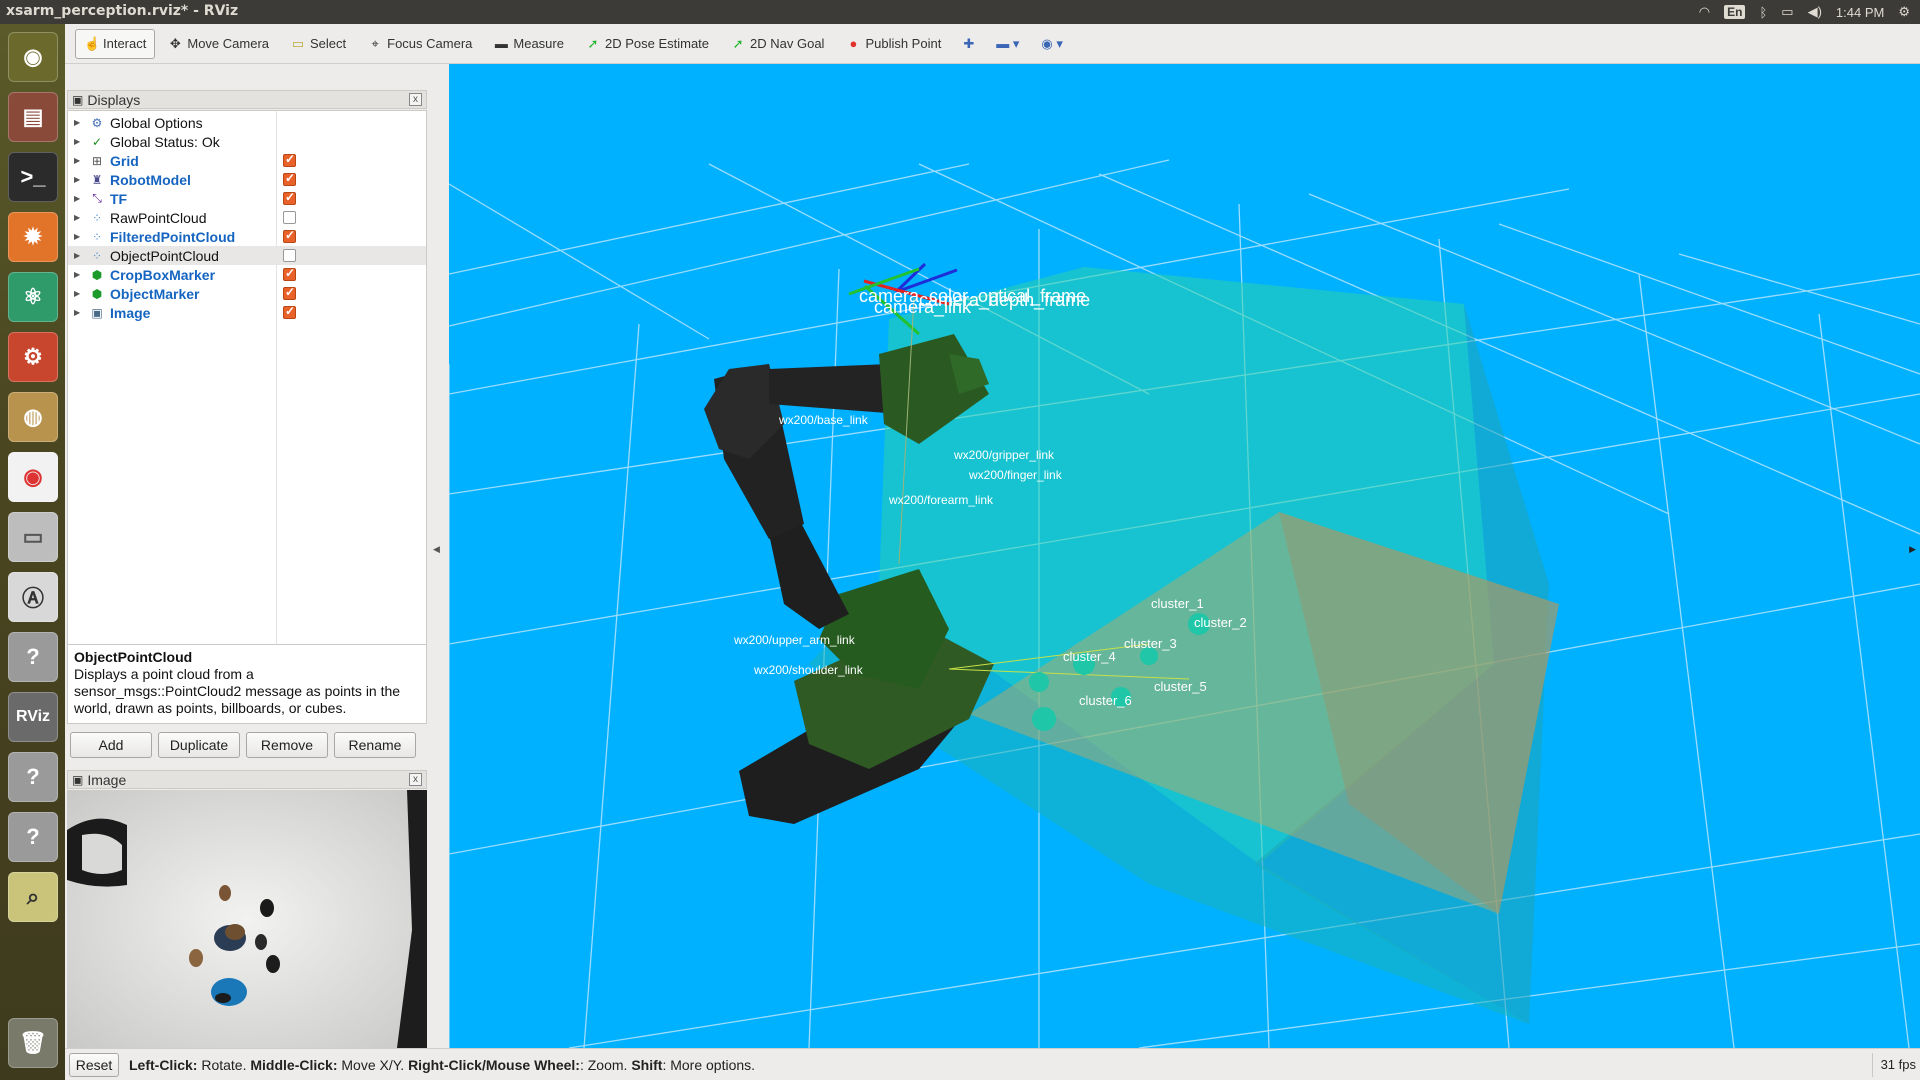 The image size is (1920, 1080). Describe the element at coordinates (247, 160) in the screenshot. I see `display-item-grid: ▶ ⊞ Grid` at that location.